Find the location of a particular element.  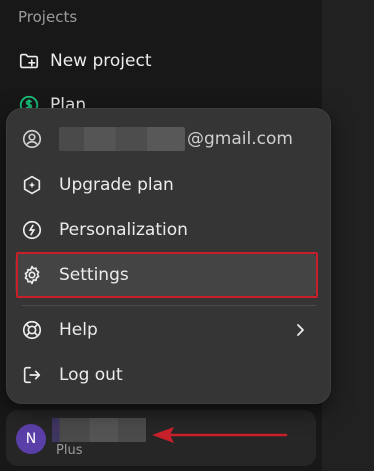

new-project-item: New project is located at coordinates (85, 61).